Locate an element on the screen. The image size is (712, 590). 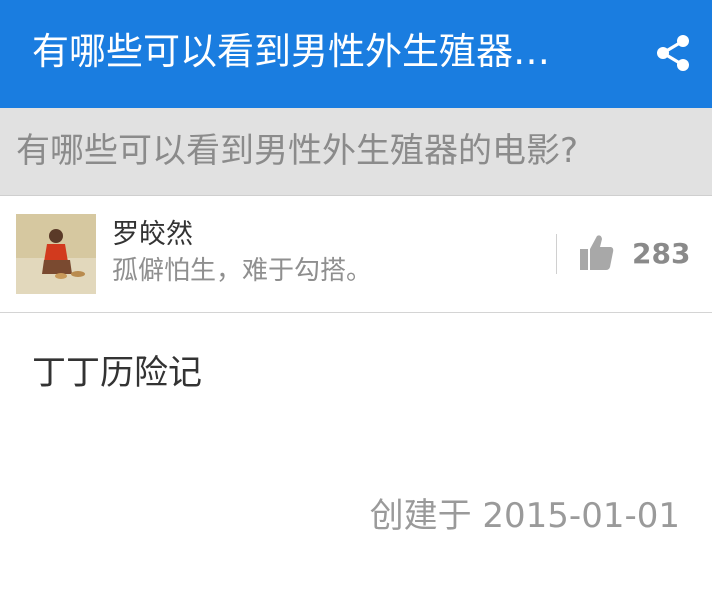
vote-count: 283 is located at coordinates (661, 253).